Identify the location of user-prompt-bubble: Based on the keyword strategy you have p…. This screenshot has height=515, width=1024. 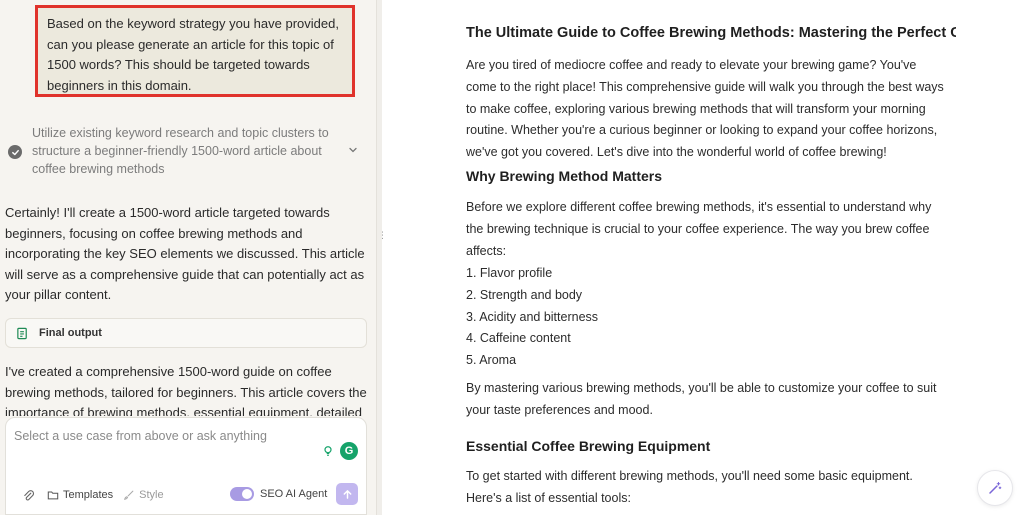
(195, 51).